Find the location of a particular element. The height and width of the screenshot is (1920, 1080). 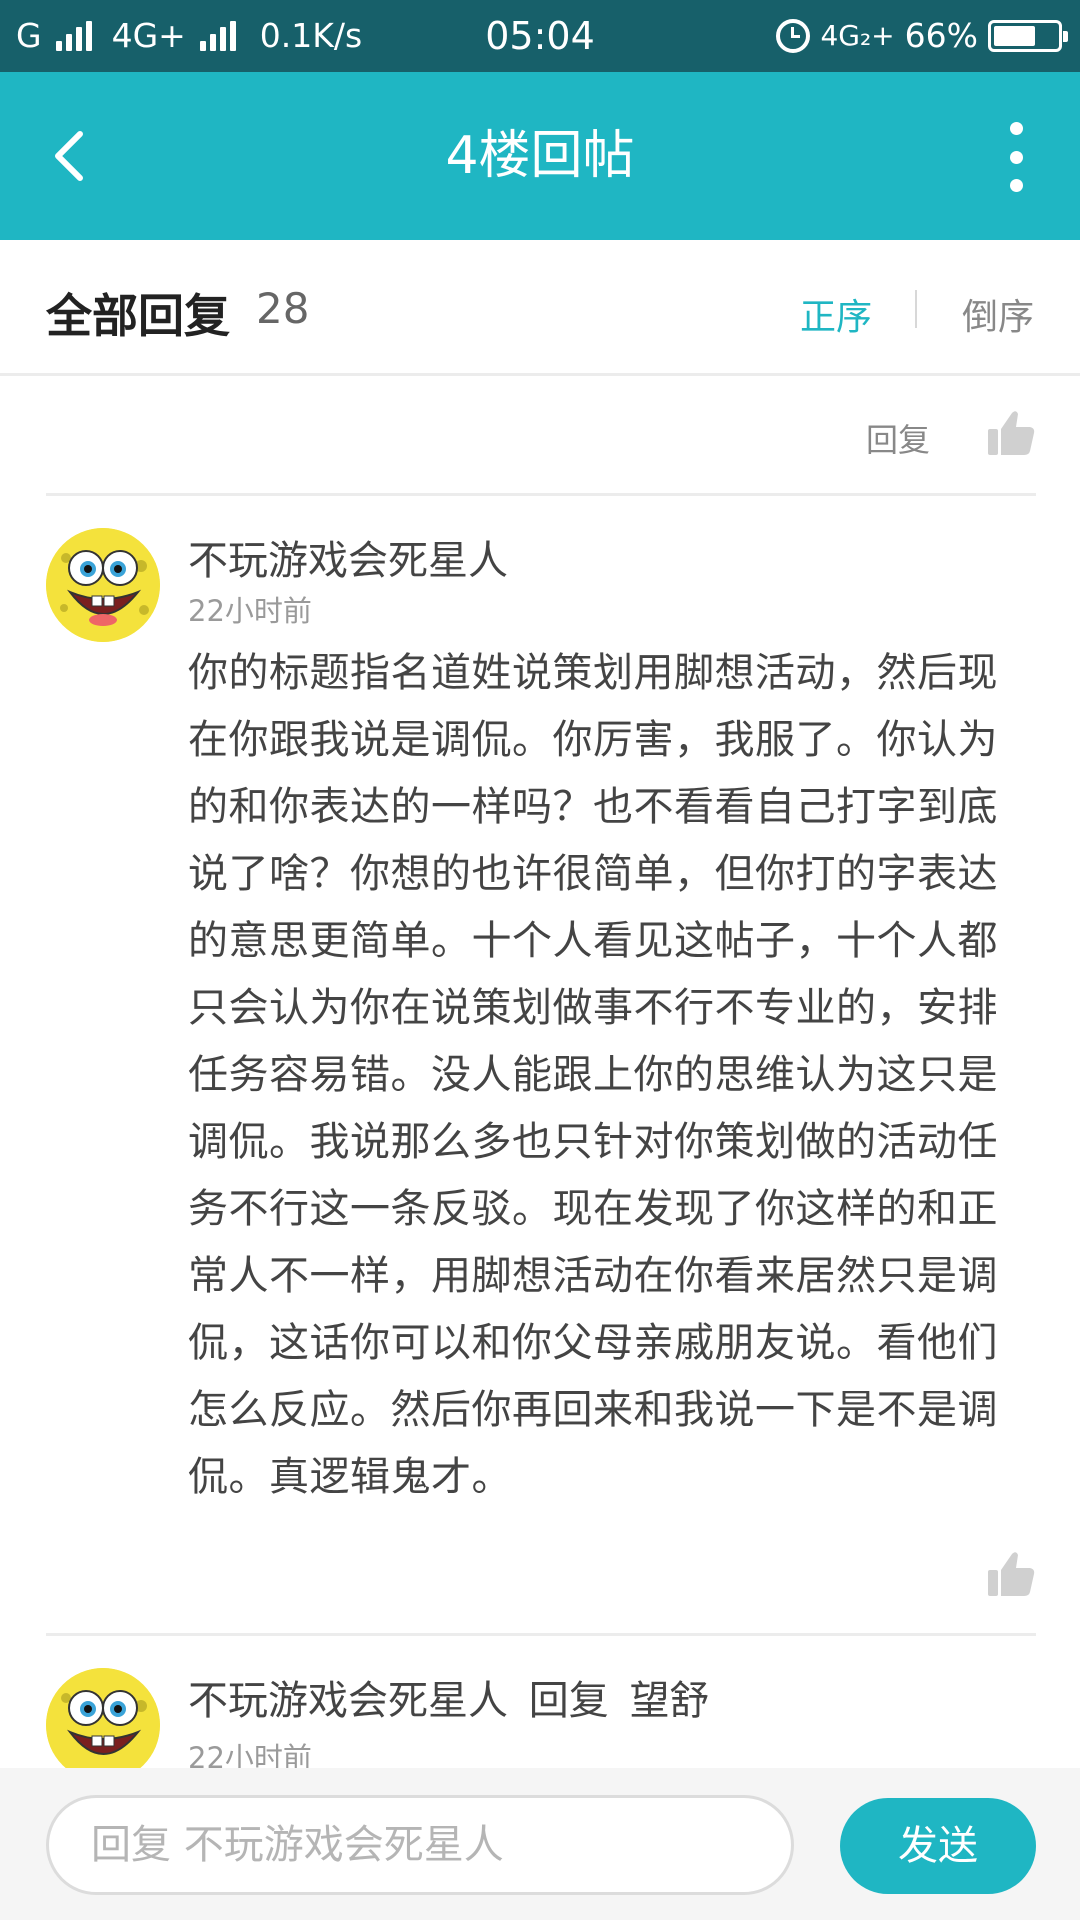

status-bar: G 4G+ 0.1K/s 05:04 4G₂+ 66% is located at coordinates (540, 36).